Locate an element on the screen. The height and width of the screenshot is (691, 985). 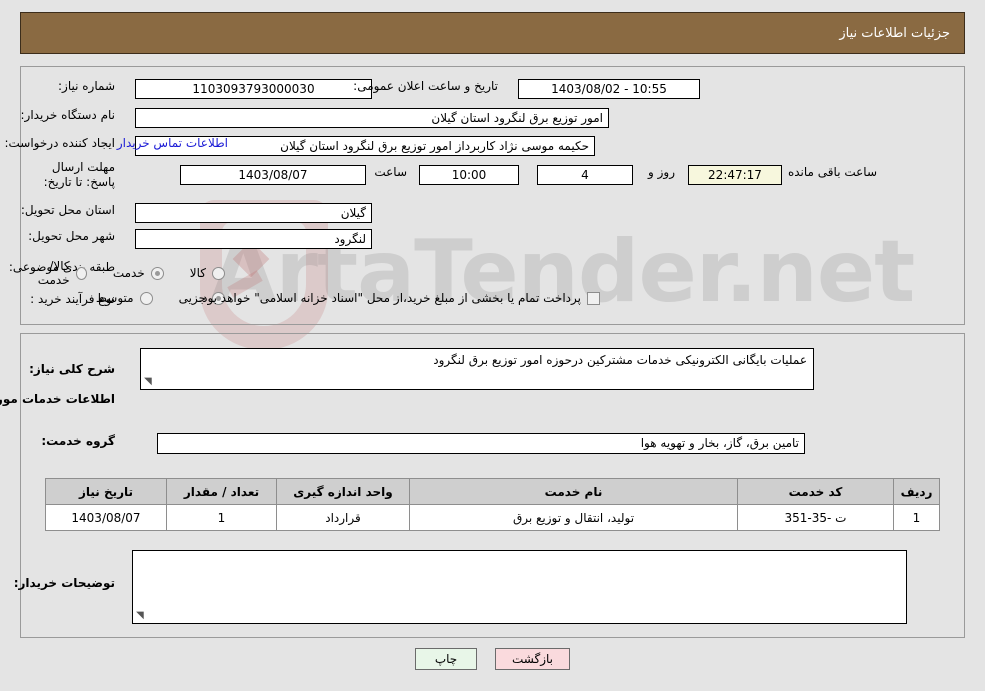
cell-name: تولید، انتقال و توزیع برق is located at coordinates (573, 517).